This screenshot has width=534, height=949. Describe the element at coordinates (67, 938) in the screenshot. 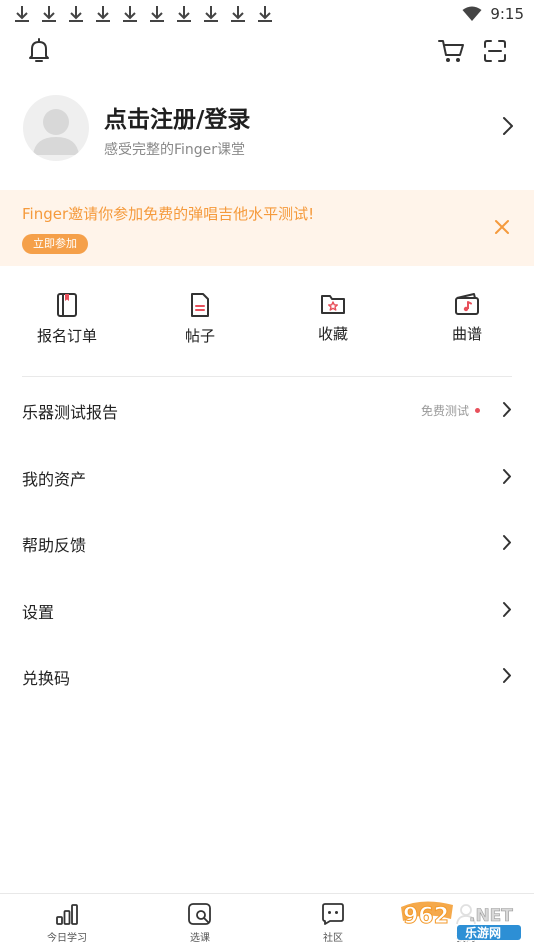

I see `nav-label: 今日学习` at that location.